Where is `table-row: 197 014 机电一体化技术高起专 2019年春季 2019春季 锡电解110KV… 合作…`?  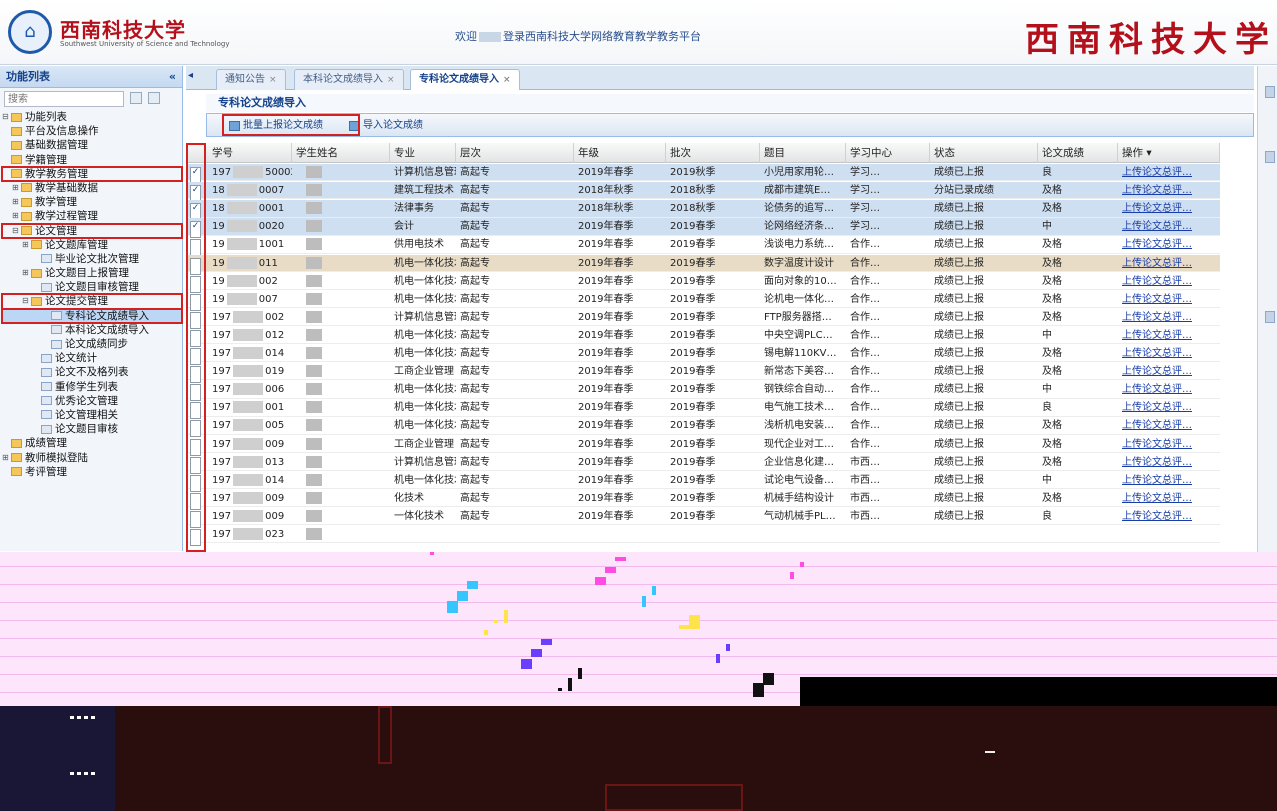
table-row: 197 014 机电一体化技术高起专 2019年春季 2019春季 锡电解110KV… 合作… is located at coordinates (703, 355).